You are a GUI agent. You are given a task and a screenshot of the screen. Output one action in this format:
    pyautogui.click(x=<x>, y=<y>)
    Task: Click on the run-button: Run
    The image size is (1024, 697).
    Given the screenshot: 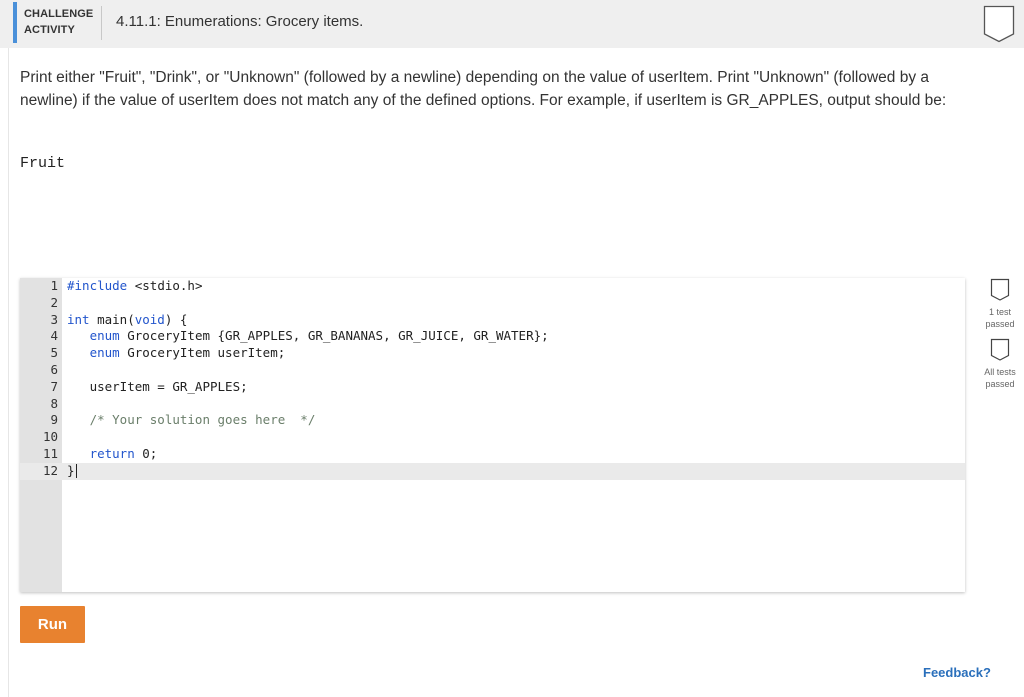 What is the action you would take?
    pyautogui.click(x=52, y=624)
    